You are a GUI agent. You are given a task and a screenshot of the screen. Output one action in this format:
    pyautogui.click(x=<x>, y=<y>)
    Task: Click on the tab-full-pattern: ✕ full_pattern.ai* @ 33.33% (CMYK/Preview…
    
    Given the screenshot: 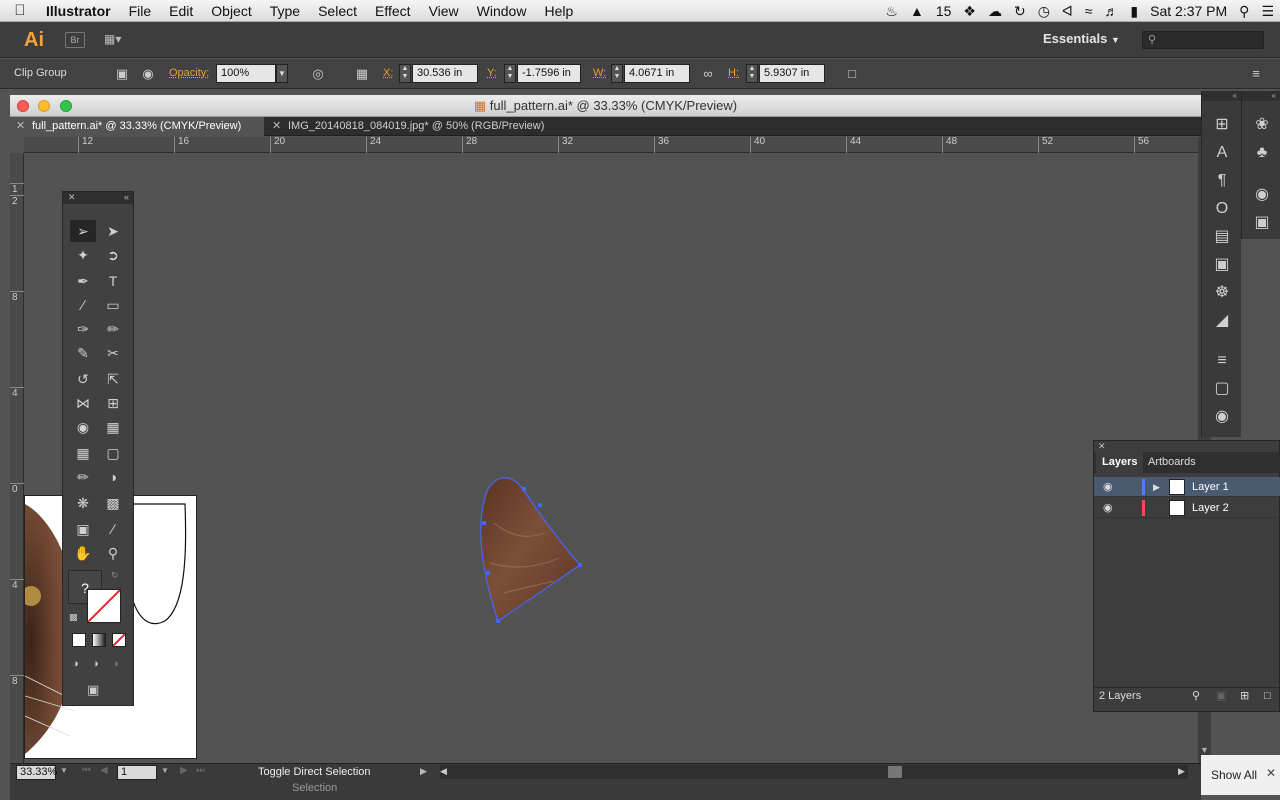 What is the action you would take?
    pyautogui.click(x=137, y=126)
    